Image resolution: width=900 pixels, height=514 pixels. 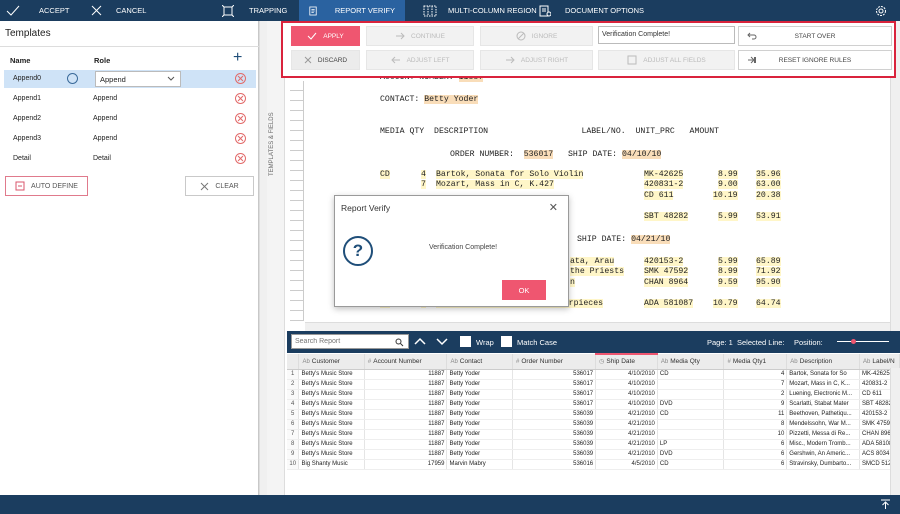 I want to click on row-index: 6, so click(x=293, y=424).